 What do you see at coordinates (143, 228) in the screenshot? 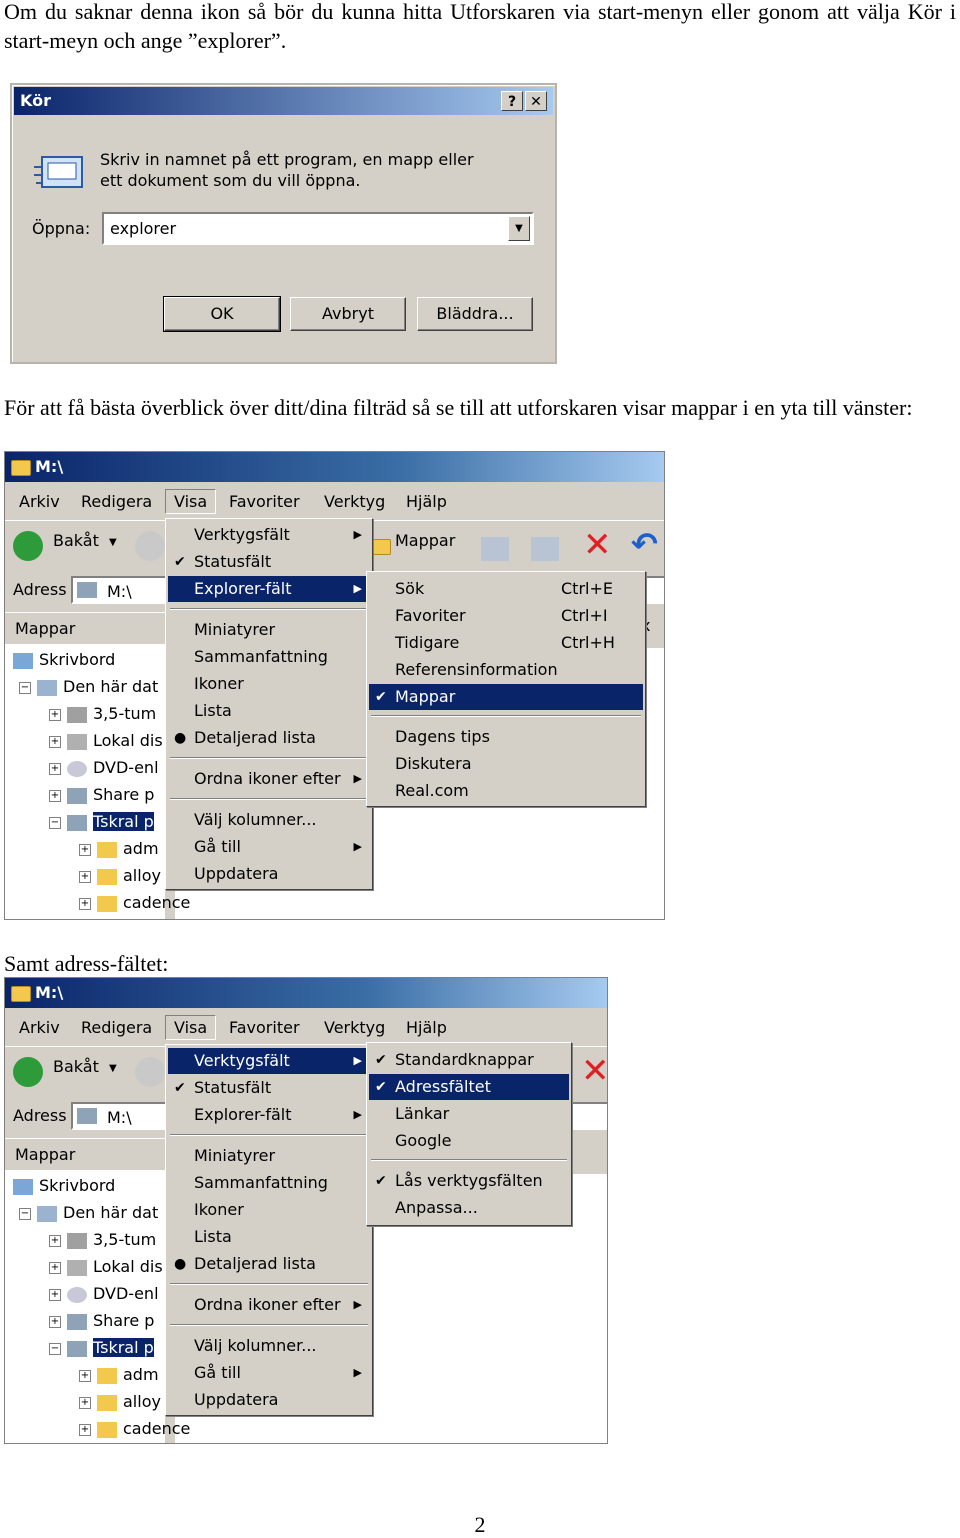
I see `open-input: explorer` at bounding box center [143, 228].